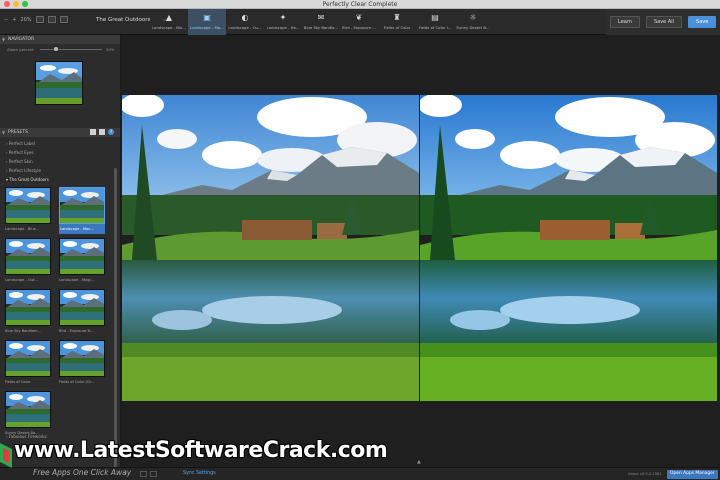  Describe the element at coordinates (321, 17) in the screenshot. I see `chat-icon: ✉` at that location.